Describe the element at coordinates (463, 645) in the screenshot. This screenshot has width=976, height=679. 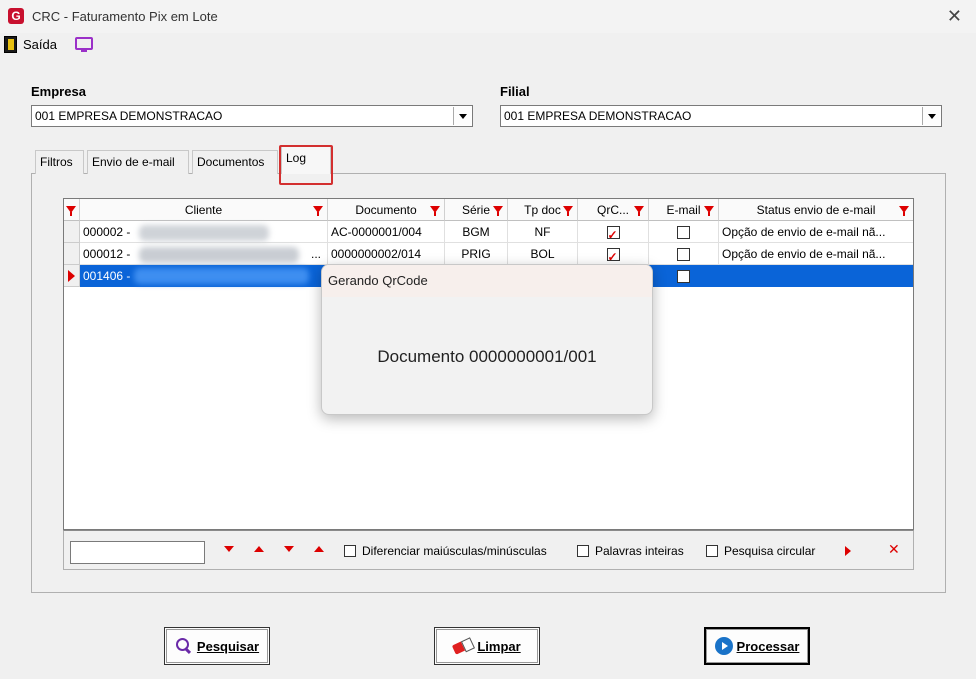
I see `eraser-icon` at that location.